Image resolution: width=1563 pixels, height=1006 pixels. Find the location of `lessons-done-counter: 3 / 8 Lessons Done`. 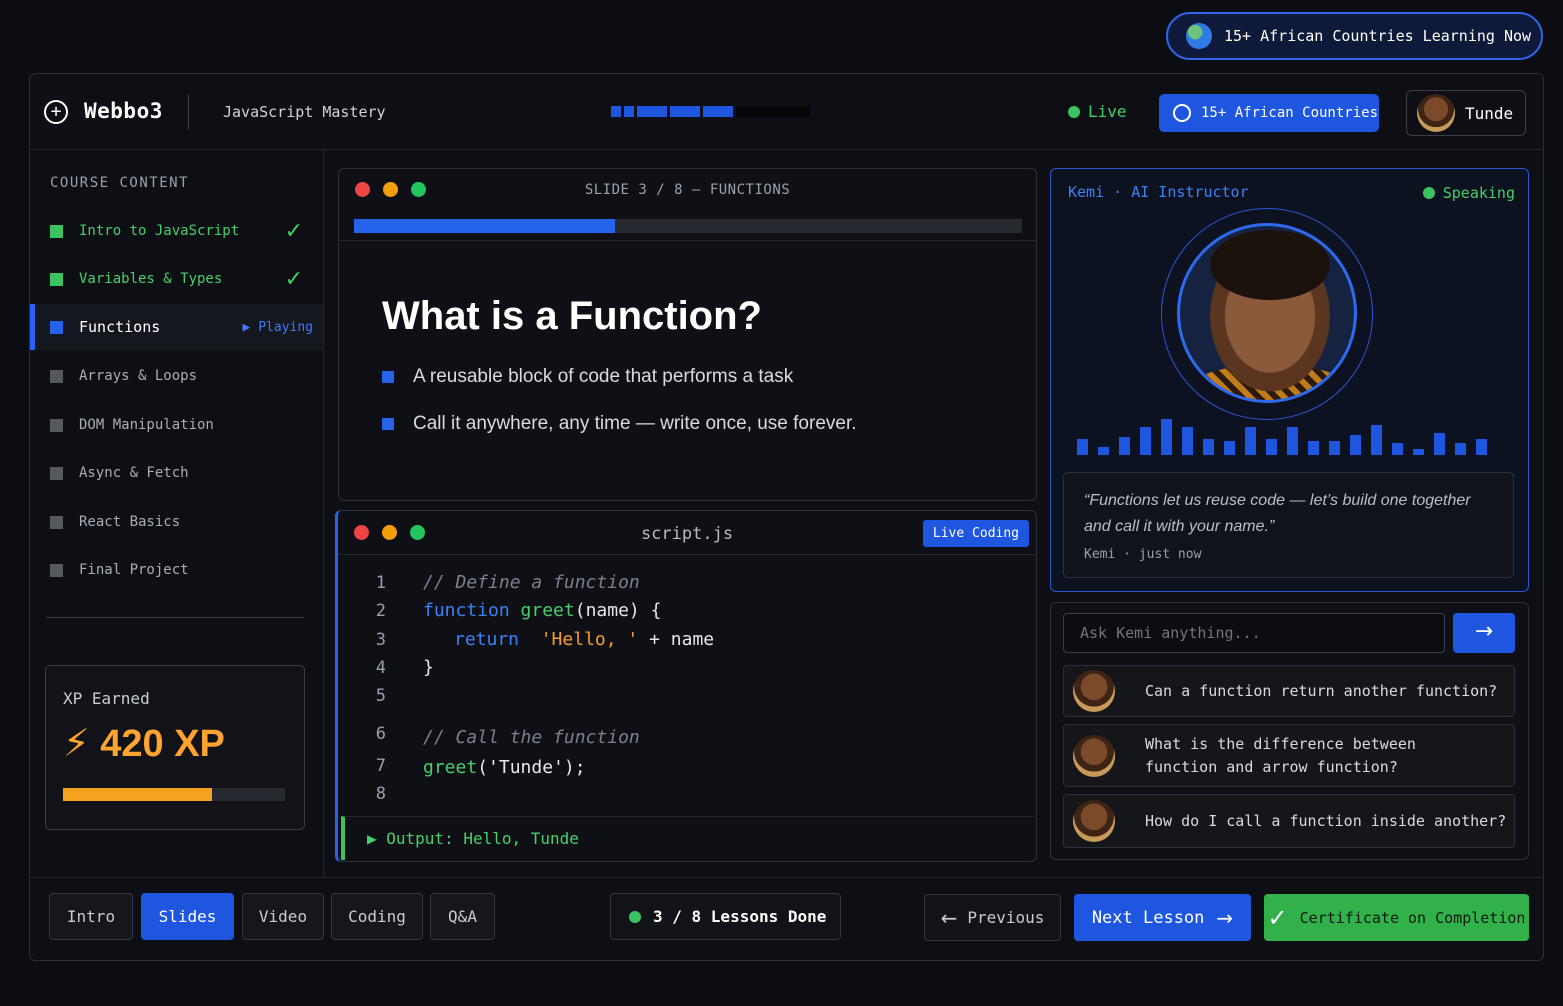

lessons-done-counter: 3 / 8 Lessons Done is located at coordinates (725, 916).